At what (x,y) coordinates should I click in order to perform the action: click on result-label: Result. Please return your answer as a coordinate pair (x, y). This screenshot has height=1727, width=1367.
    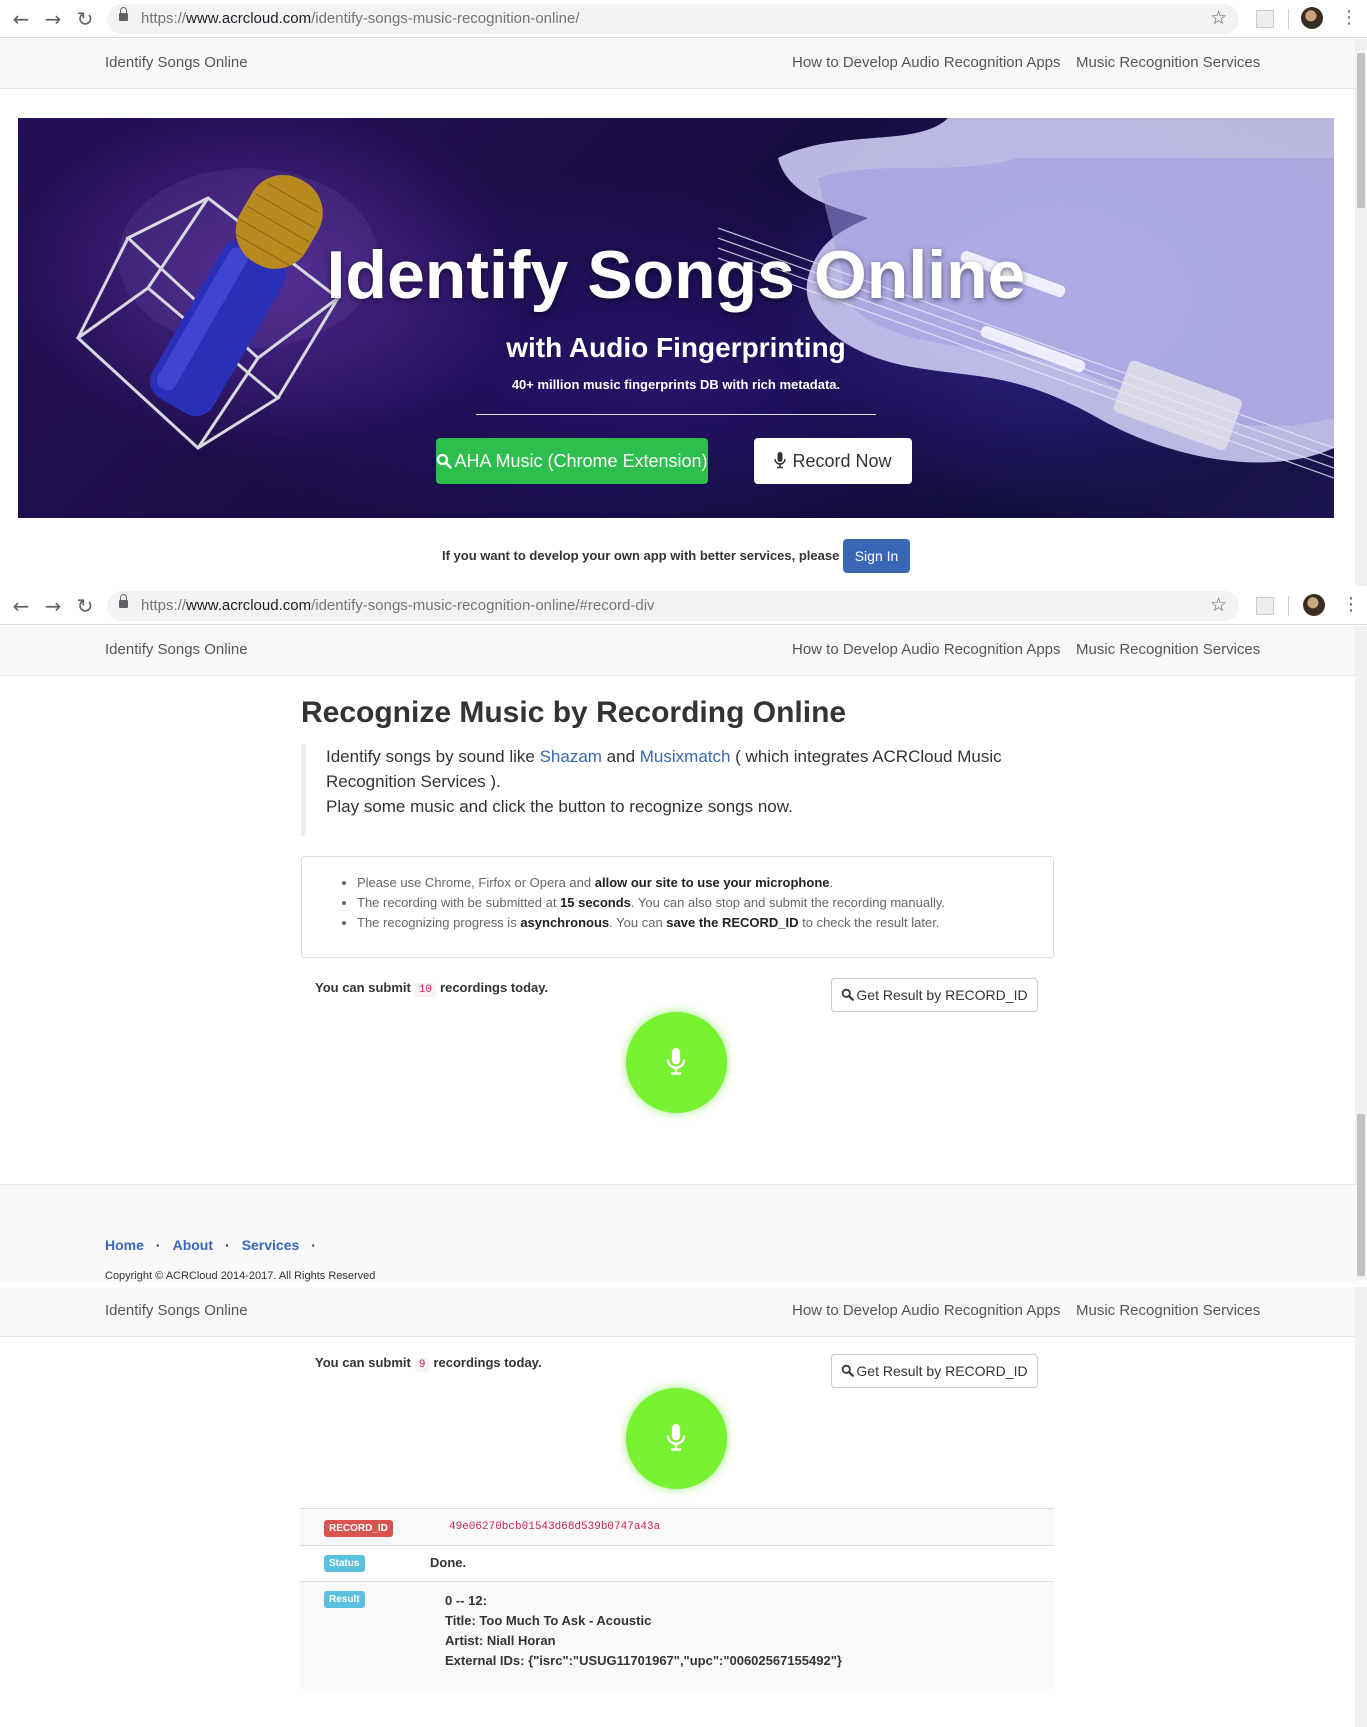
    Looking at the image, I should click on (344, 1599).